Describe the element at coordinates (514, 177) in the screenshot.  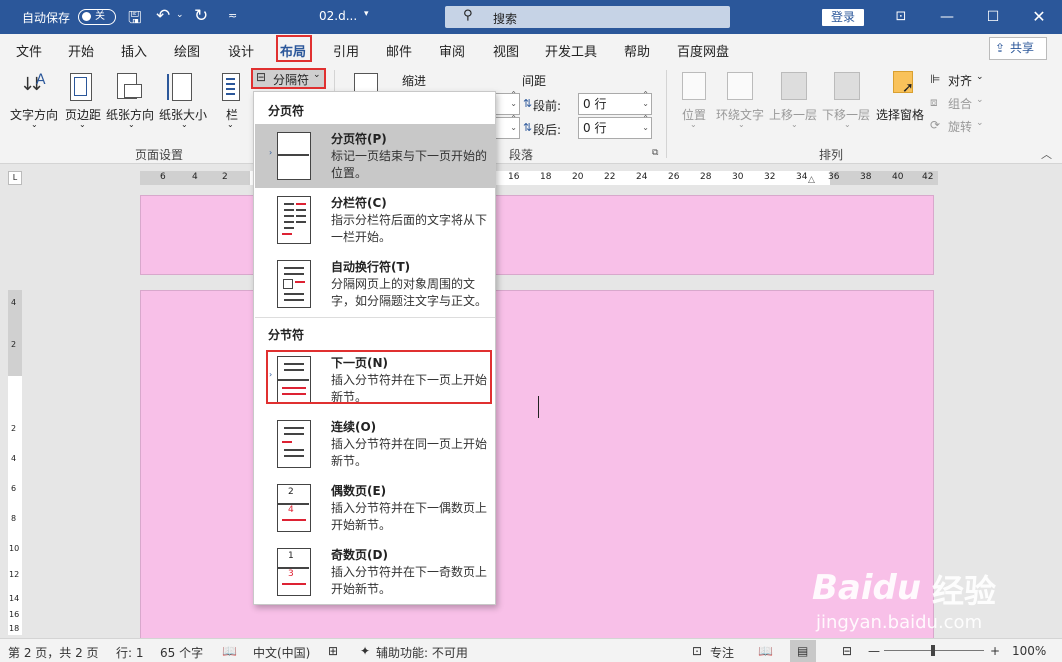
I see `ruler-number: 16` at that location.